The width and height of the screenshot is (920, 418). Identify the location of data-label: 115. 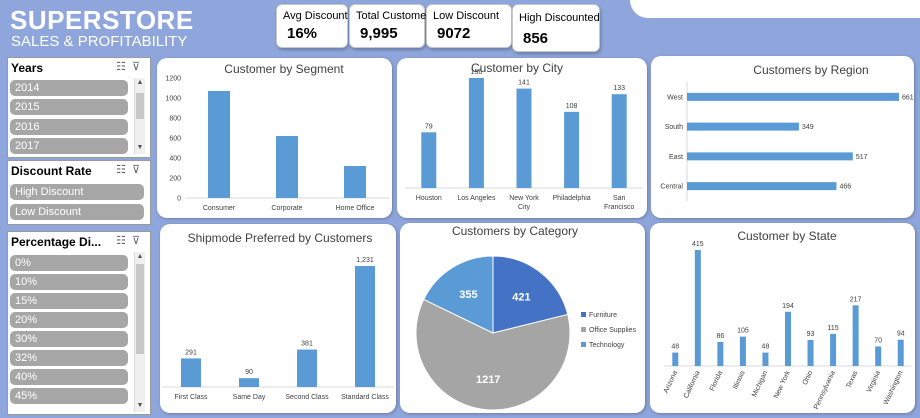
(833, 328).